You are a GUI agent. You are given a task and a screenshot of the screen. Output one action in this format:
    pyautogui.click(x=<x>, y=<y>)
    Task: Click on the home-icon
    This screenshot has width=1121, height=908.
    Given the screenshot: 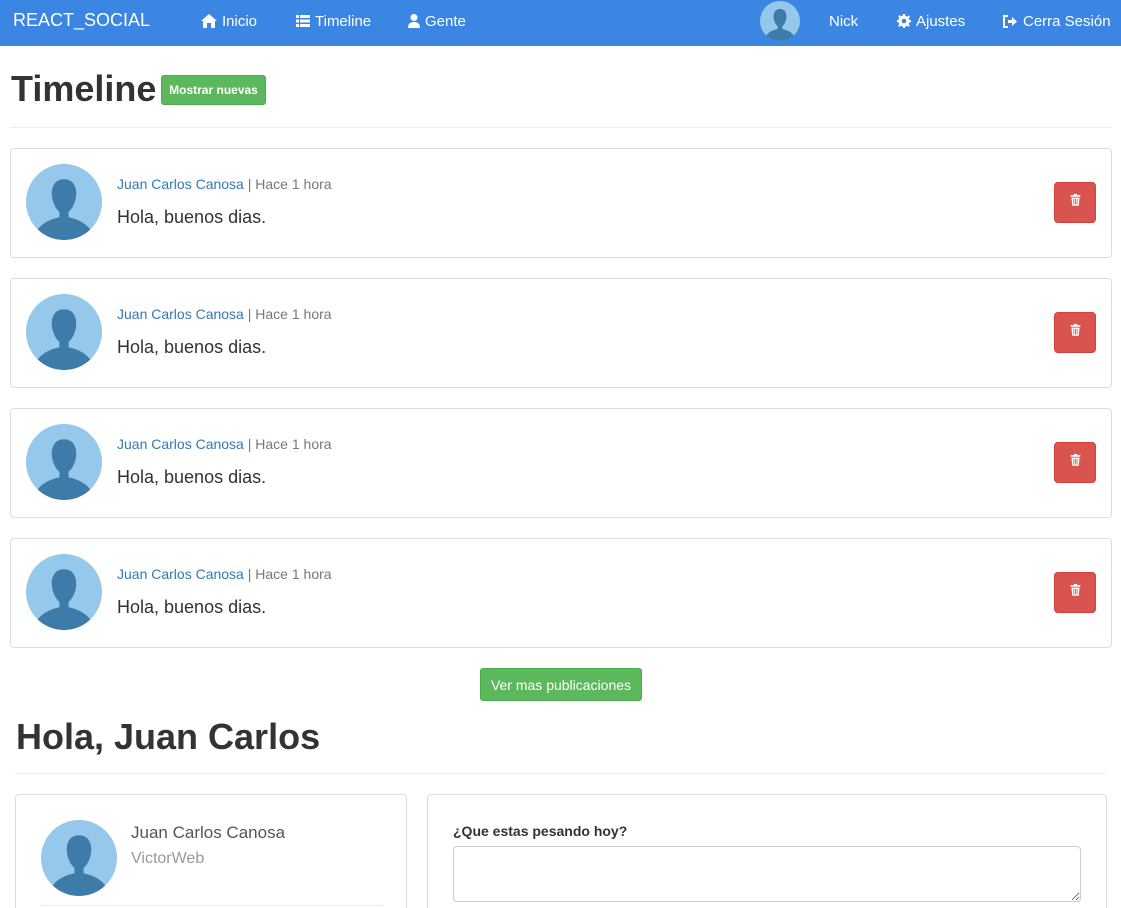 What is the action you would take?
    pyautogui.click(x=209, y=21)
    